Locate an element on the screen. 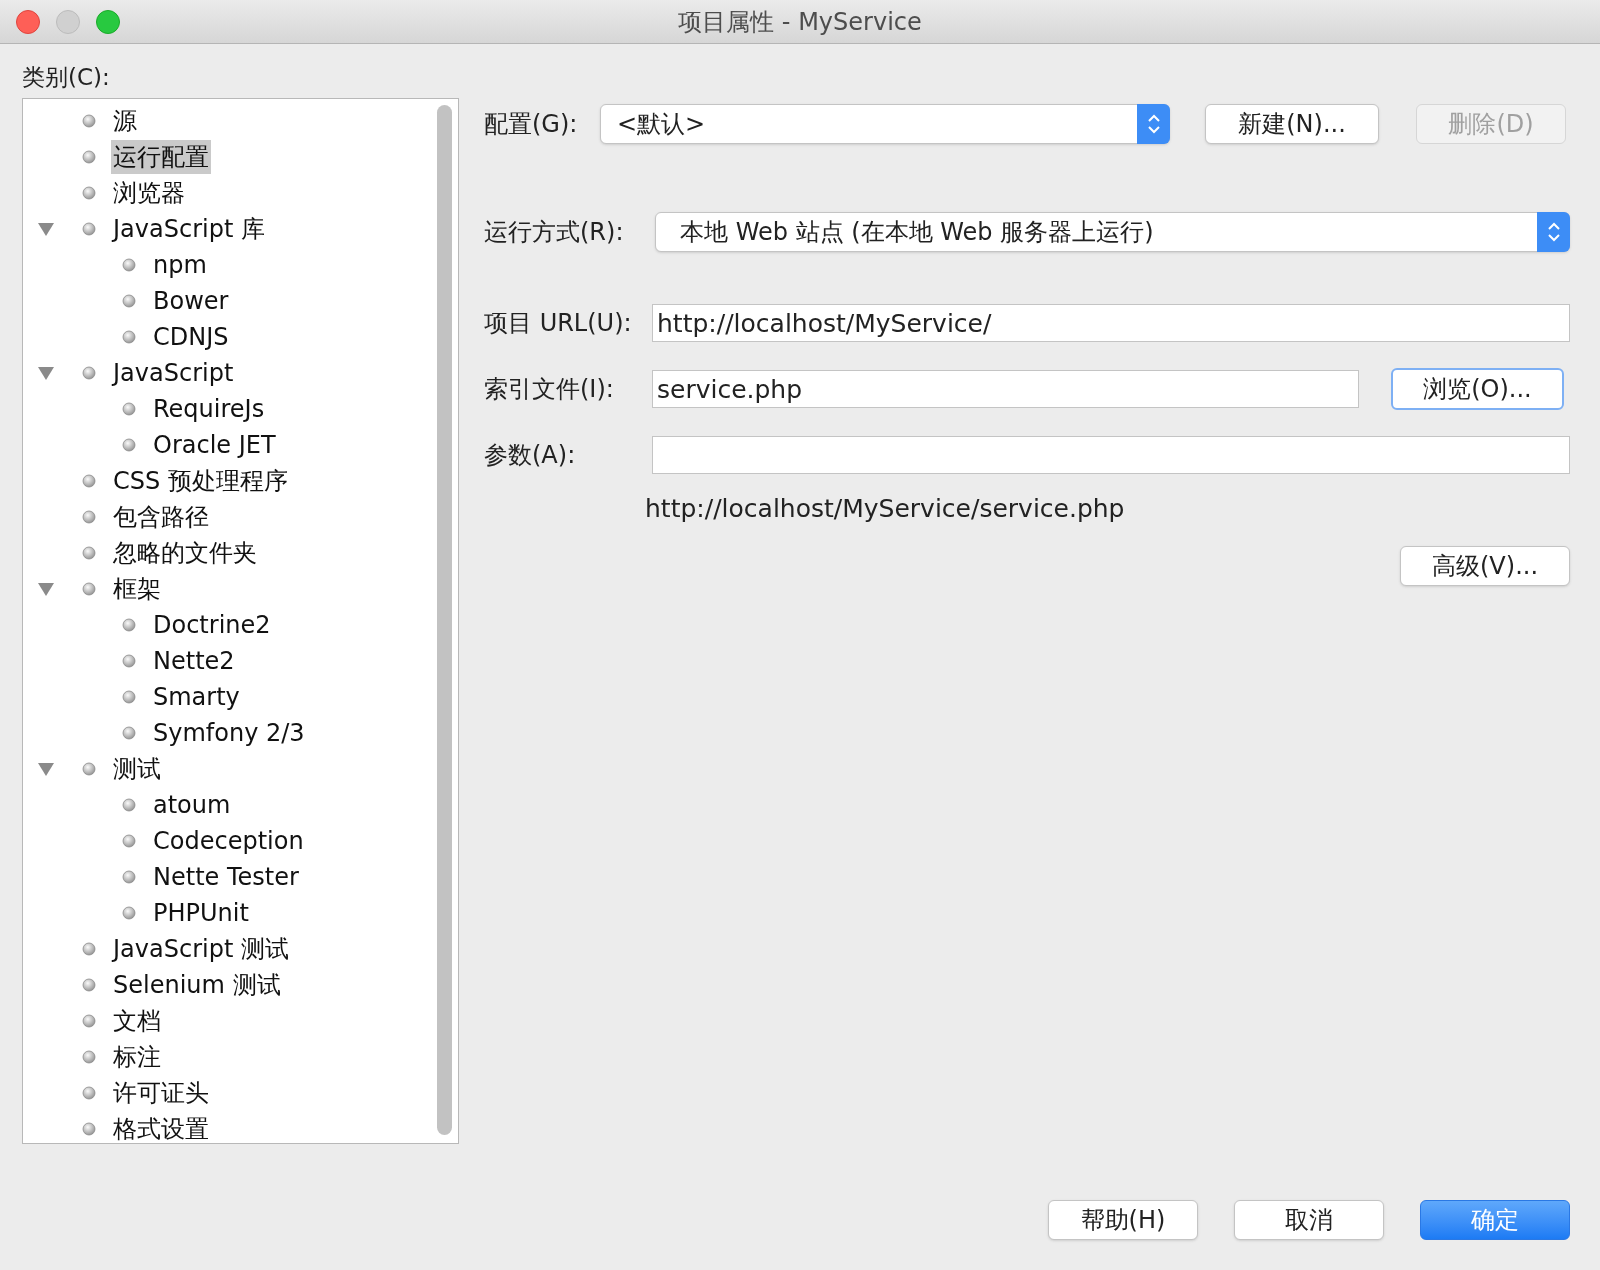 The height and width of the screenshot is (1270, 1600). dialog-button: 帮助(H) is located at coordinates (1123, 1220).